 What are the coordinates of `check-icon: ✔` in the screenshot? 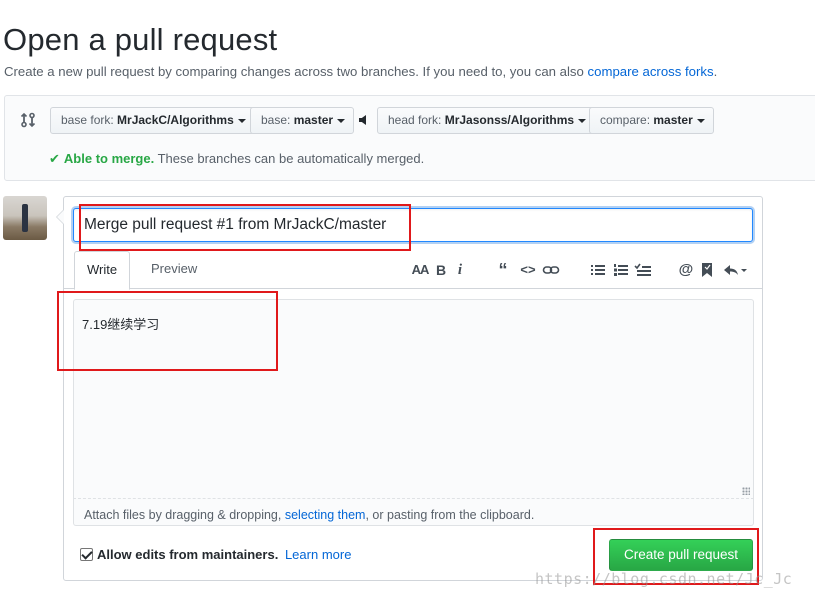 It's located at (54, 158).